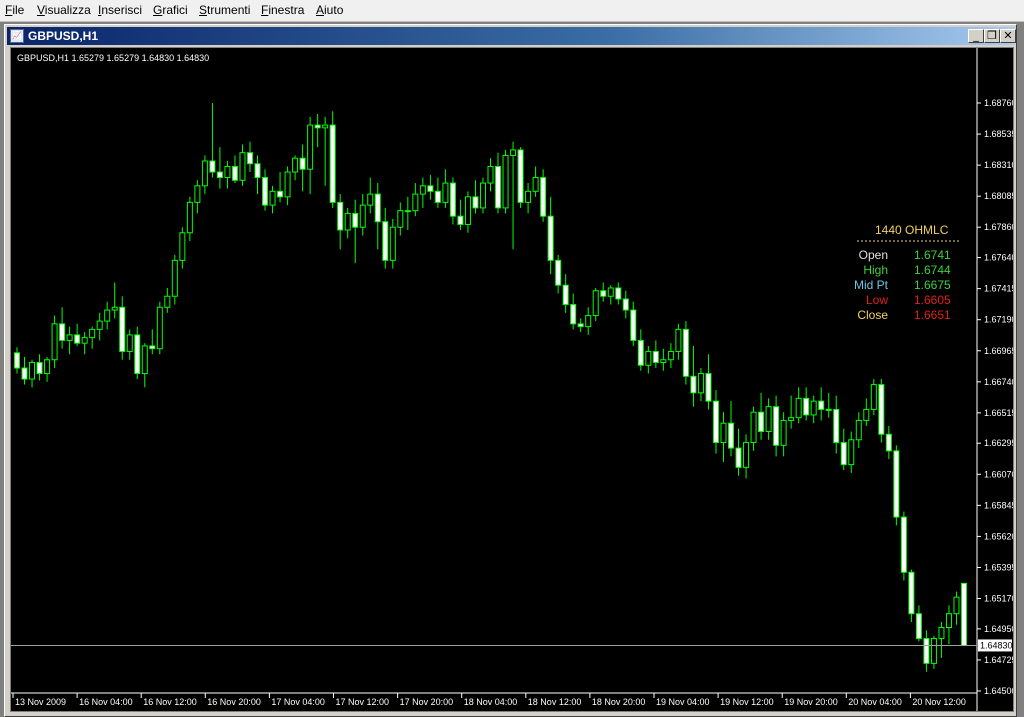 The width and height of the screenshot is (1024, 717). I want to click on close-icon: ✕, so click(1008, 36).